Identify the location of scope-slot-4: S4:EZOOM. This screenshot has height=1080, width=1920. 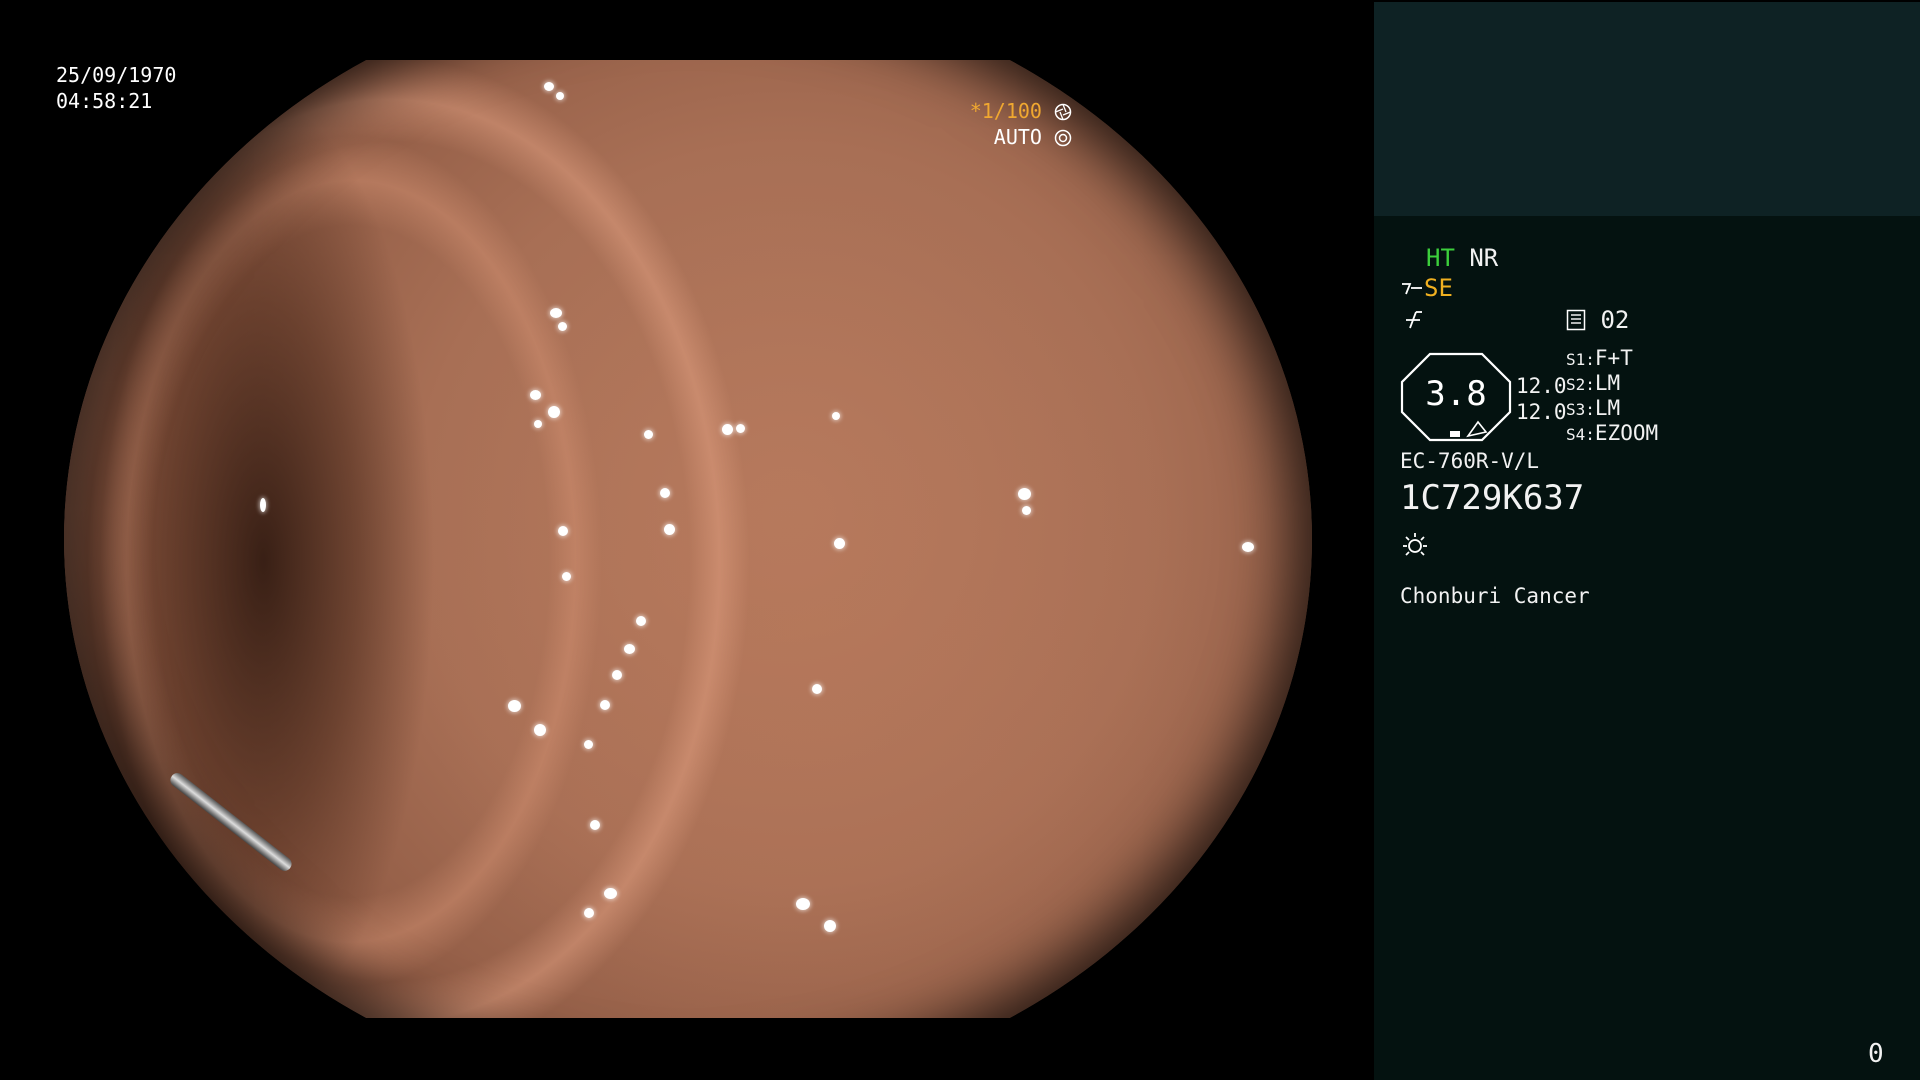
(1612, 433).